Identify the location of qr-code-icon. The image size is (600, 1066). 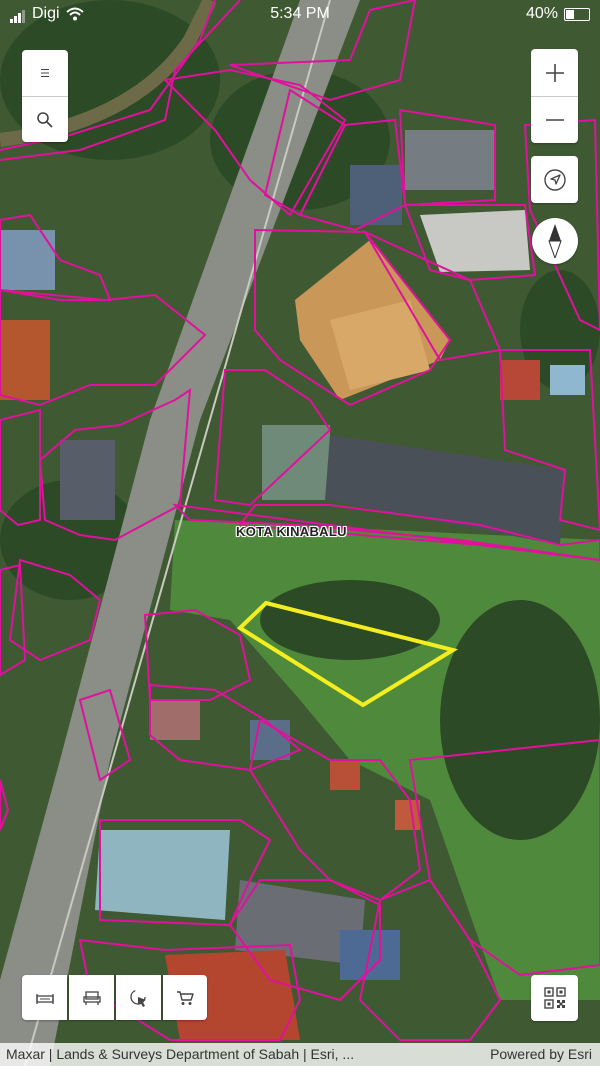
(554, 998).